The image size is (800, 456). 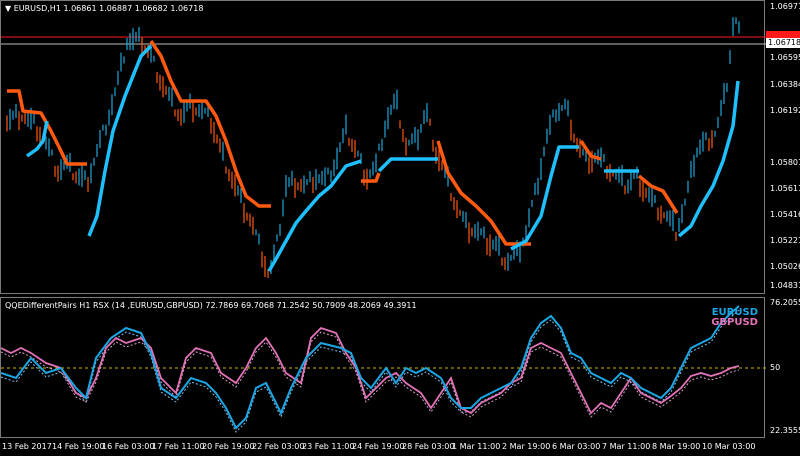 I want to click on dropdown-icon: ▼, so click(x=8, y=8).